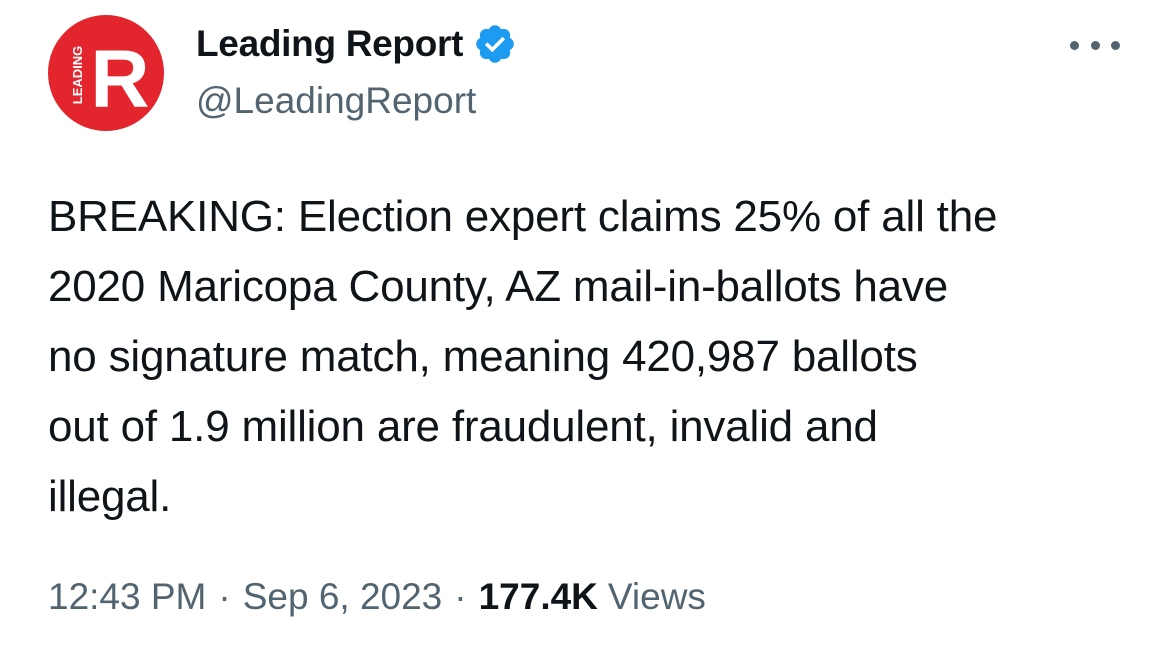 This screenshot has width=1170, height=666. Describe the element at coordinates (329, 44) in the screenshot. I see `display-name: Leading Report` at that location.